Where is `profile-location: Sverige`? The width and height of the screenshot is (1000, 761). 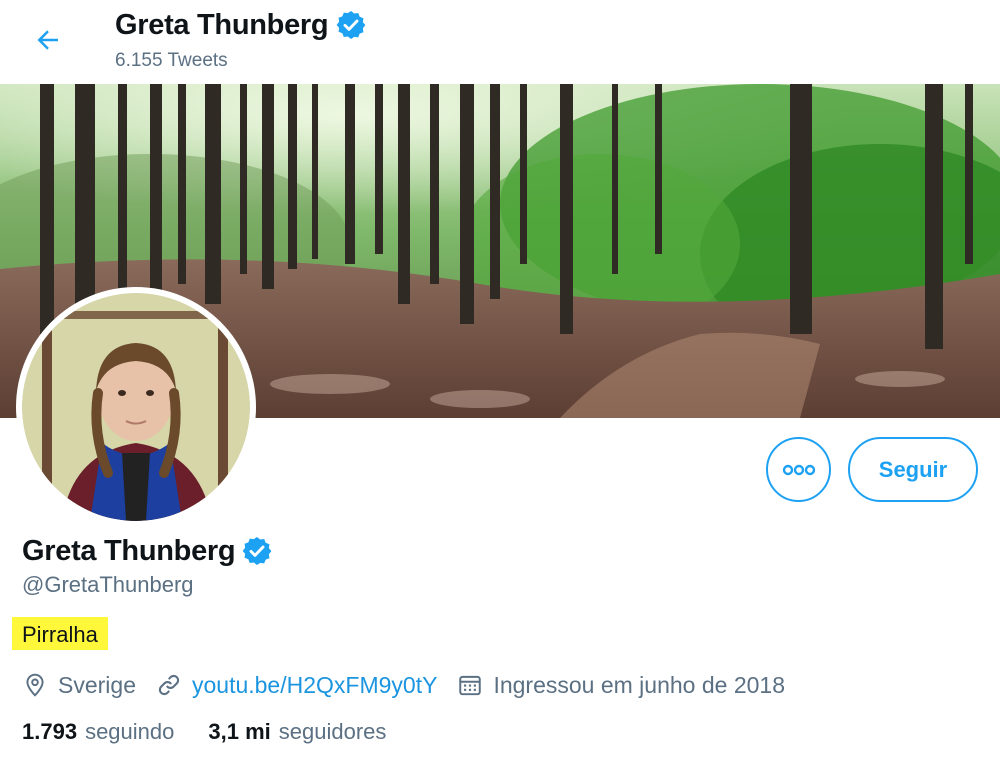 profile-location: Sverige is located at coordinates (79, 685).